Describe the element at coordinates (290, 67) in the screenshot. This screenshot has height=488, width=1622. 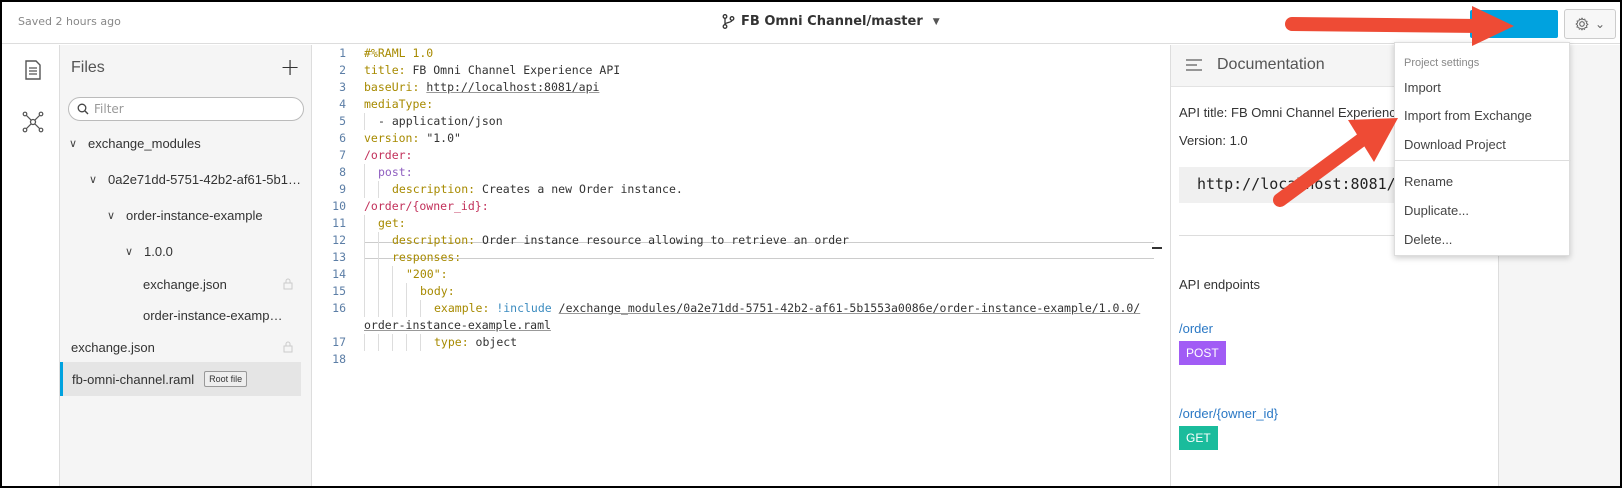
I see `add-file-button: +` at that location.